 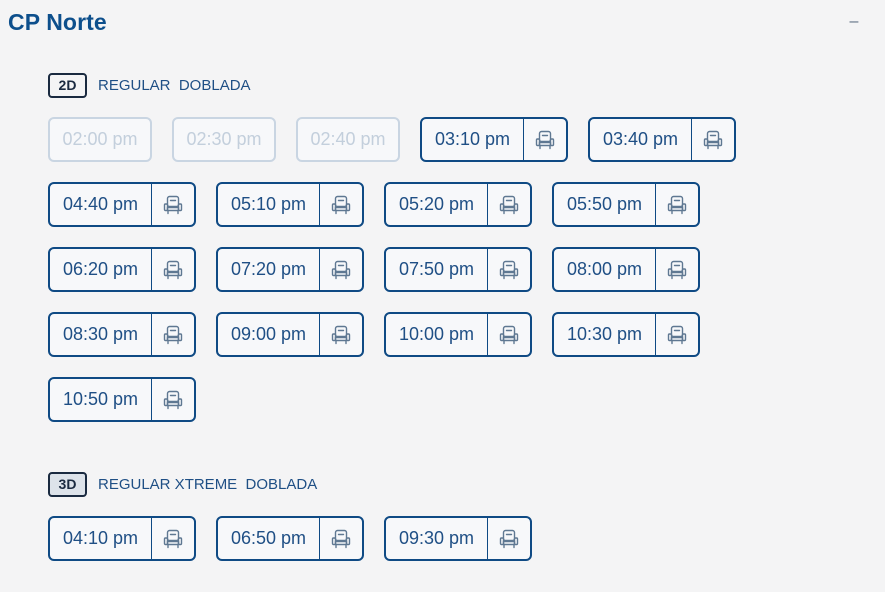 I want to click on showtime-label: 02:40 pm, so click(x=348, y=139).